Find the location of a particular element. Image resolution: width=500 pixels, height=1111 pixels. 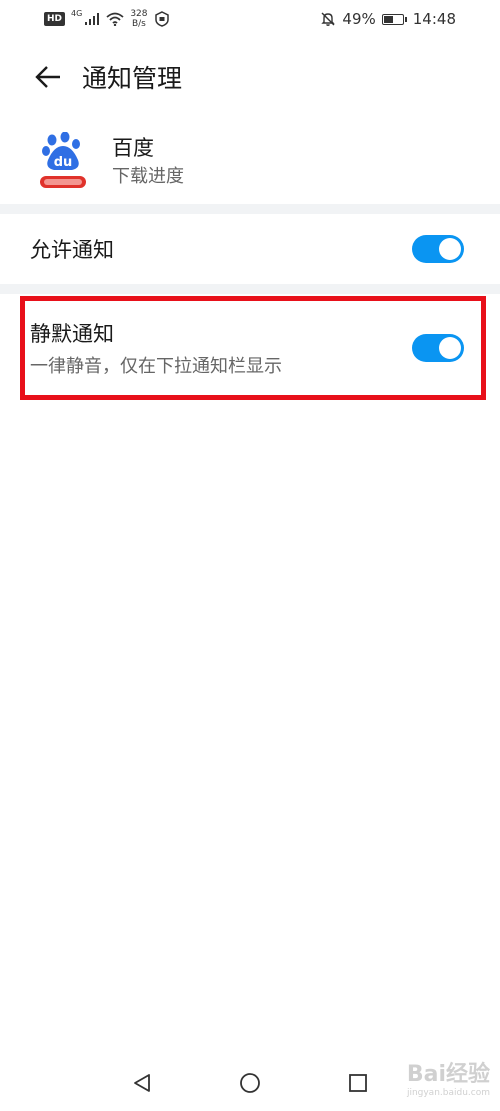

page-title: 通知管理 is located at coordinates (132, 78).